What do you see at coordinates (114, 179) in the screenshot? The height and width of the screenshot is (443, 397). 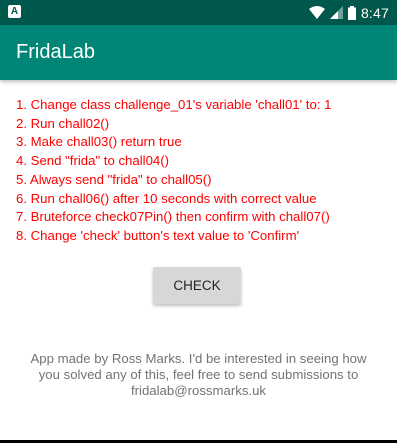 I see `challenge-item: 5. Always send "frida" to chall05()` at bounding box center [114, 179].